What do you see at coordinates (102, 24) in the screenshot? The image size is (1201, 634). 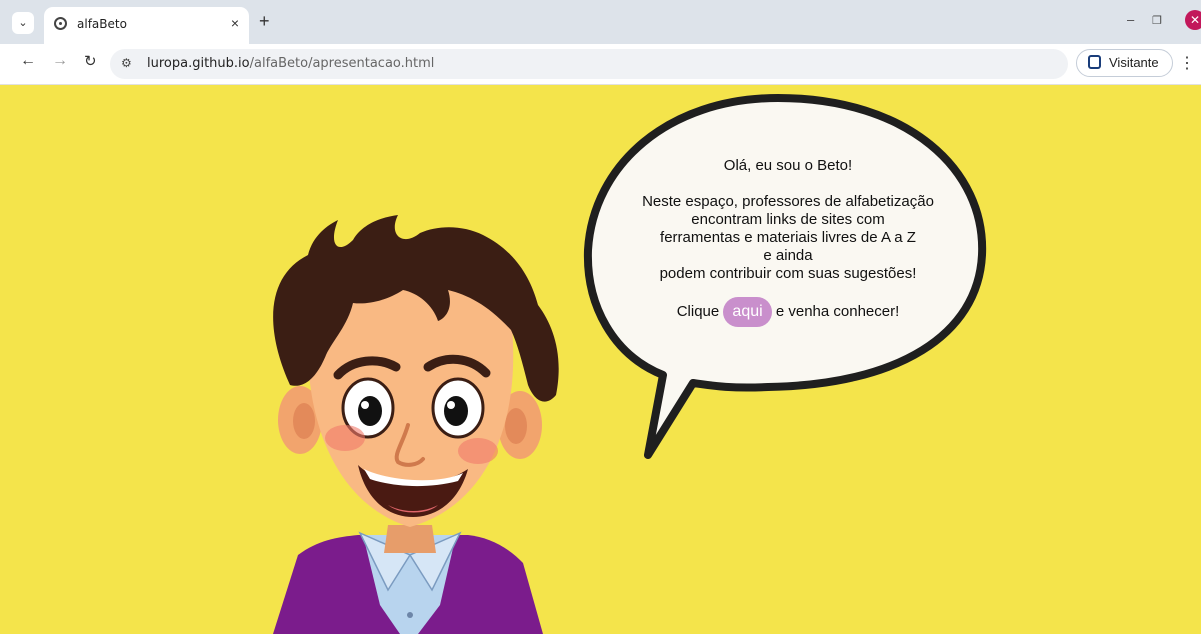 I see `tab-title: alfaBeto` at bounding box center [102, 24].